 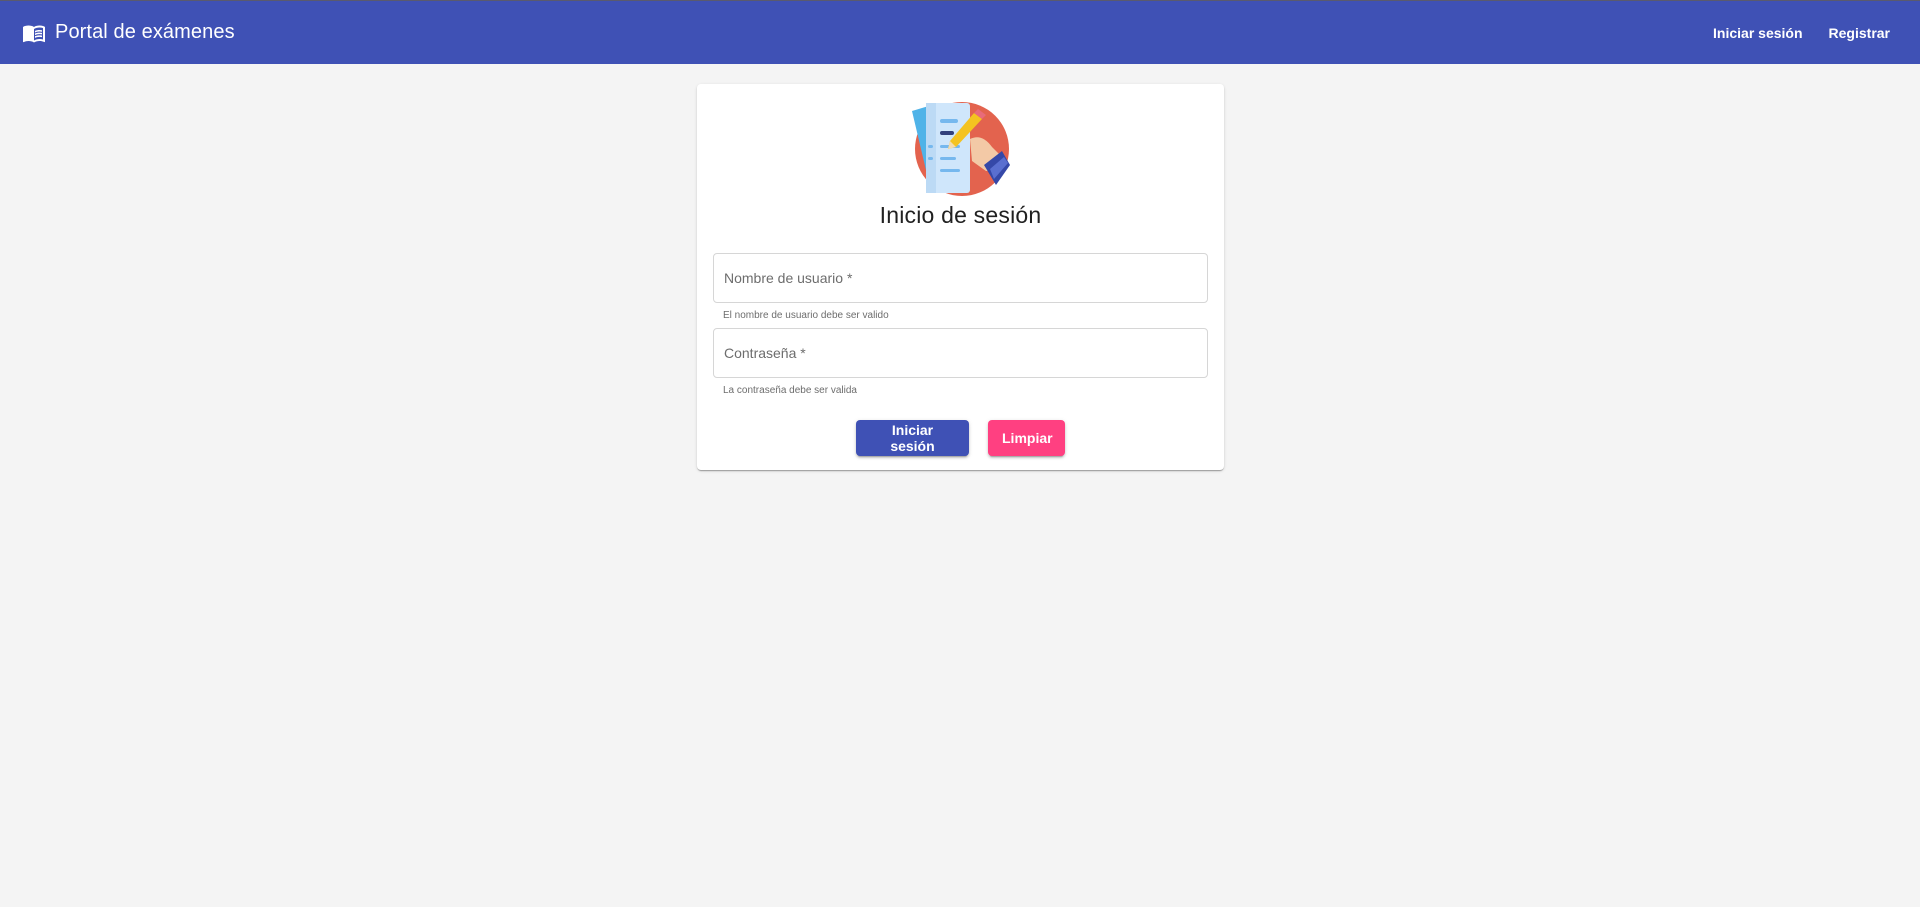 What do you see at coordinates (34, 33) in the screenshot?
I see `menu-book-icon` at bounding box center [34, 33].